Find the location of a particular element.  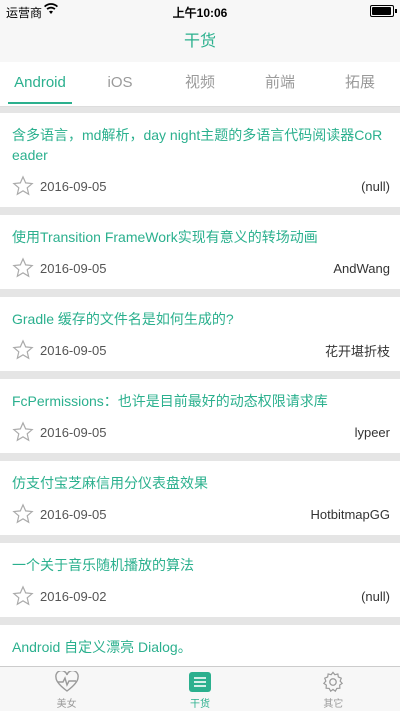

article-date: 2016-09-02 is located at coordinates (73, 596).